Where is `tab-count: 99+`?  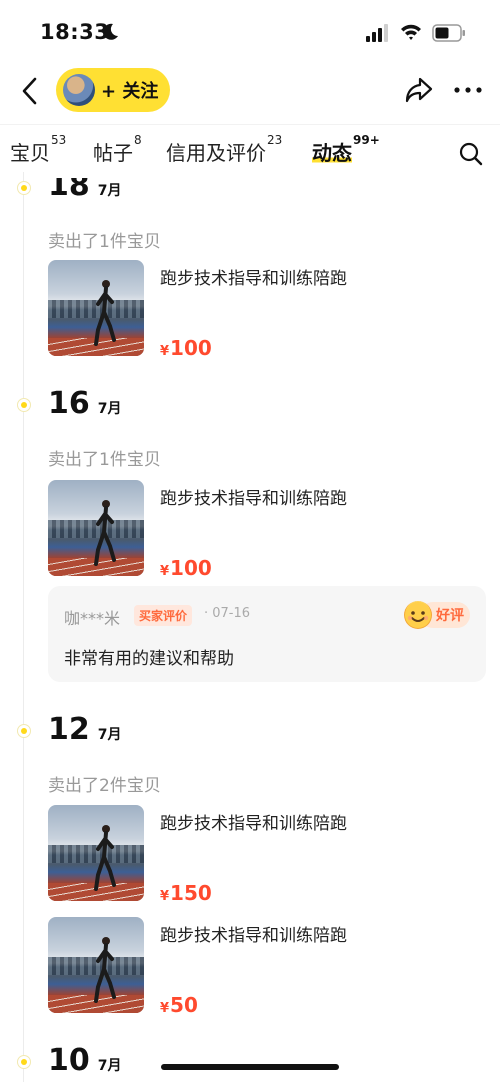 tab-count: 99+ is located at coordinates (366, 140).